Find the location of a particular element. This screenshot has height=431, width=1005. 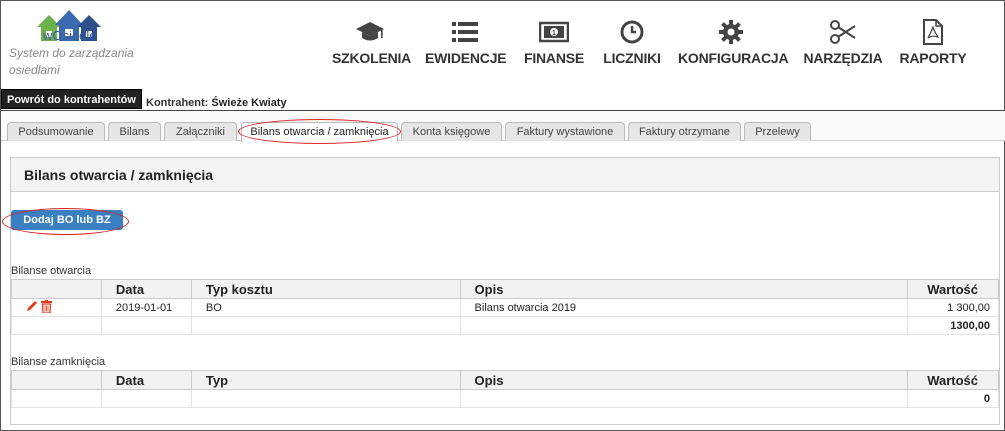

nav-label: KONFIGURACJA is located at coordinates (733, 58).